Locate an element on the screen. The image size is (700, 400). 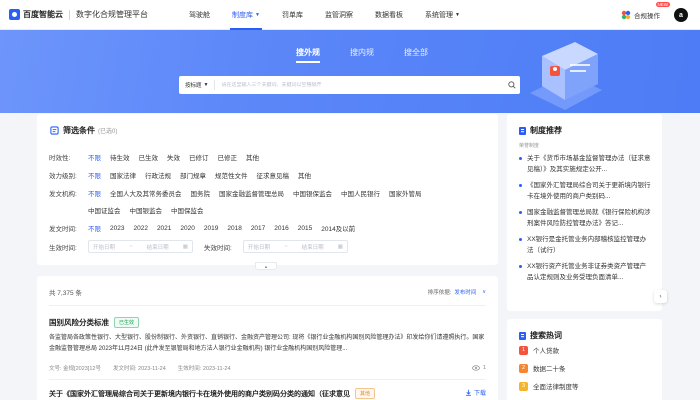
more-button: › is located at coordinates (660, 296).